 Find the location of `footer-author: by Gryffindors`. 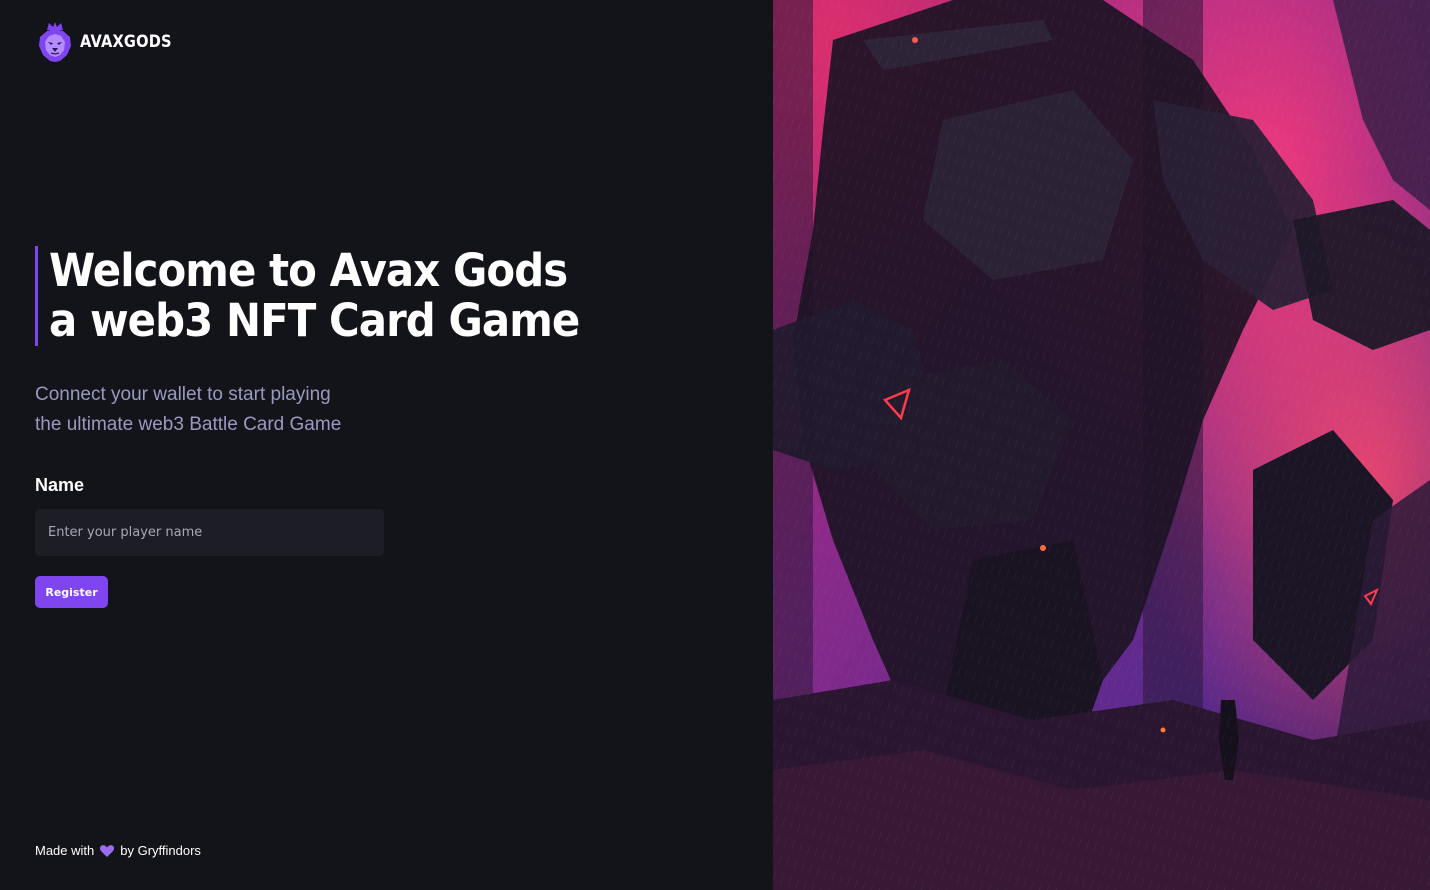

footer-author: by Gryffindors is located at coordinates (160, 850).